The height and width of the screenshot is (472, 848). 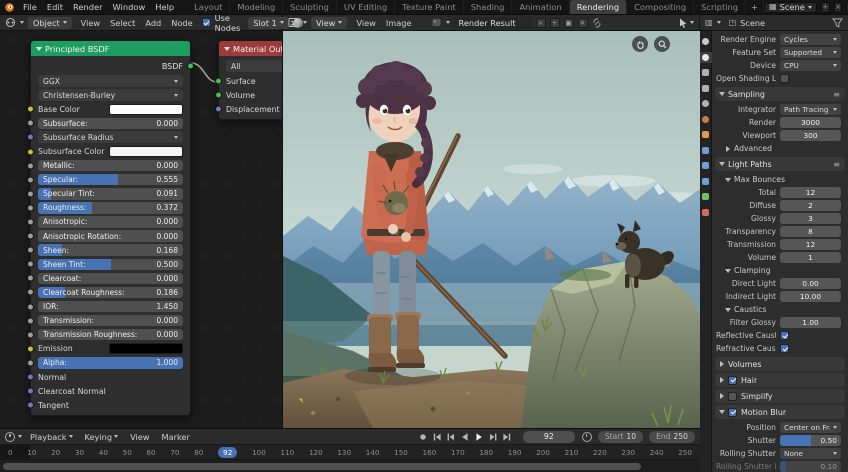 I want to click on properties-tab-world, so click(x=706, y=119).